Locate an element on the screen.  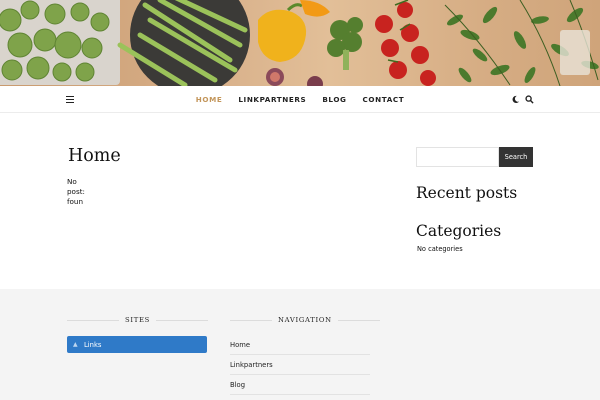
nav-item-blog: BLOG is located at coordinates (334, 99).